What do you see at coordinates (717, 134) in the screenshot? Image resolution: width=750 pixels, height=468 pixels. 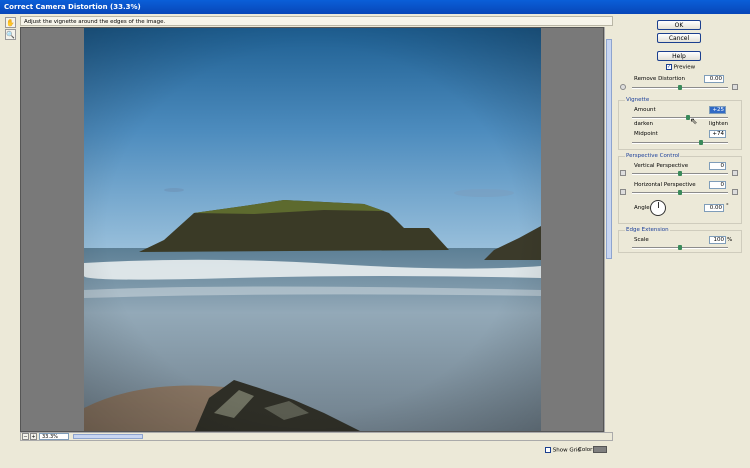 I see `vignette-midpoint-field: +74` at bounding box center [717, 134].